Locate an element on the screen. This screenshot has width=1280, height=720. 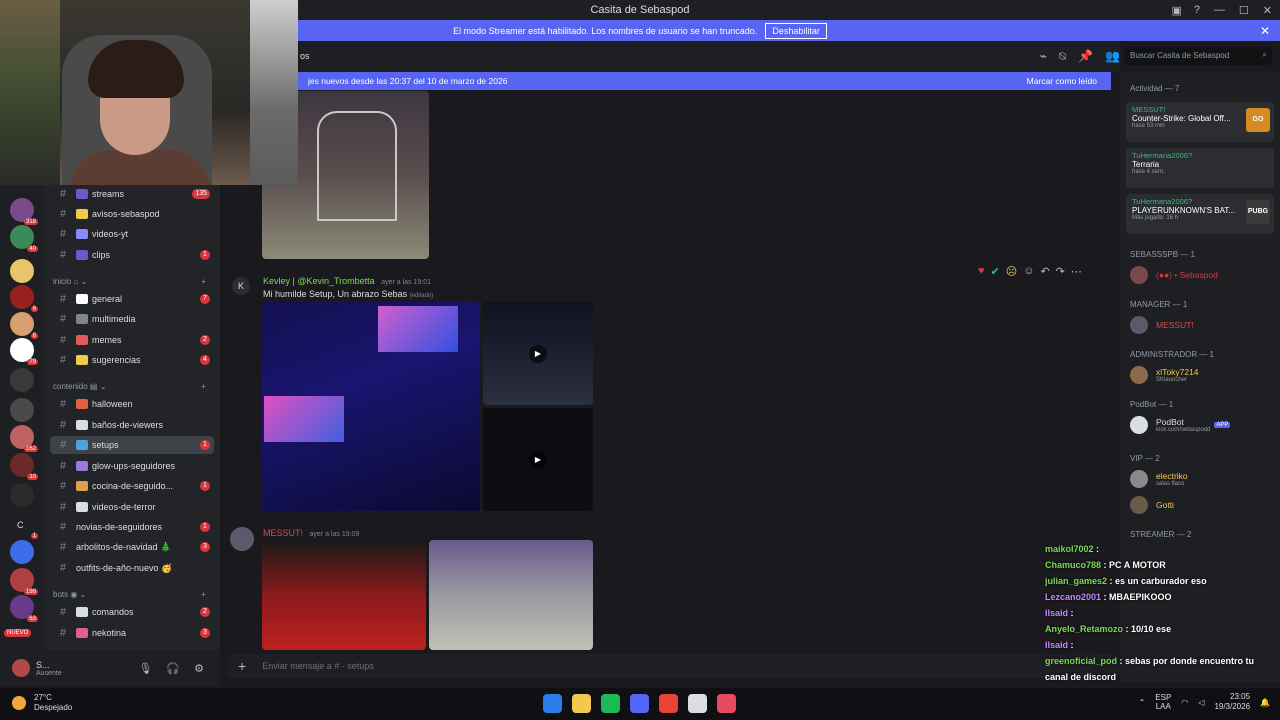
channel-item: # multimedia is located at coordinates (132, 319).